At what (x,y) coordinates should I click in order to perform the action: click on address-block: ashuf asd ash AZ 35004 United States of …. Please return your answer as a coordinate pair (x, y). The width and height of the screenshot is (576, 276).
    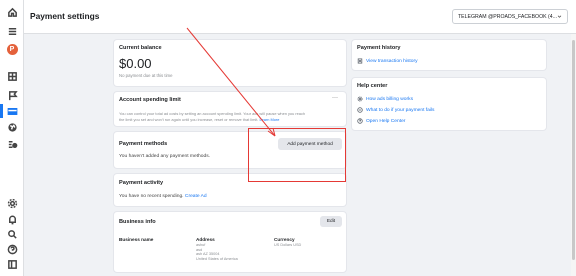
    Looking at the image, I should click on (217, 252).